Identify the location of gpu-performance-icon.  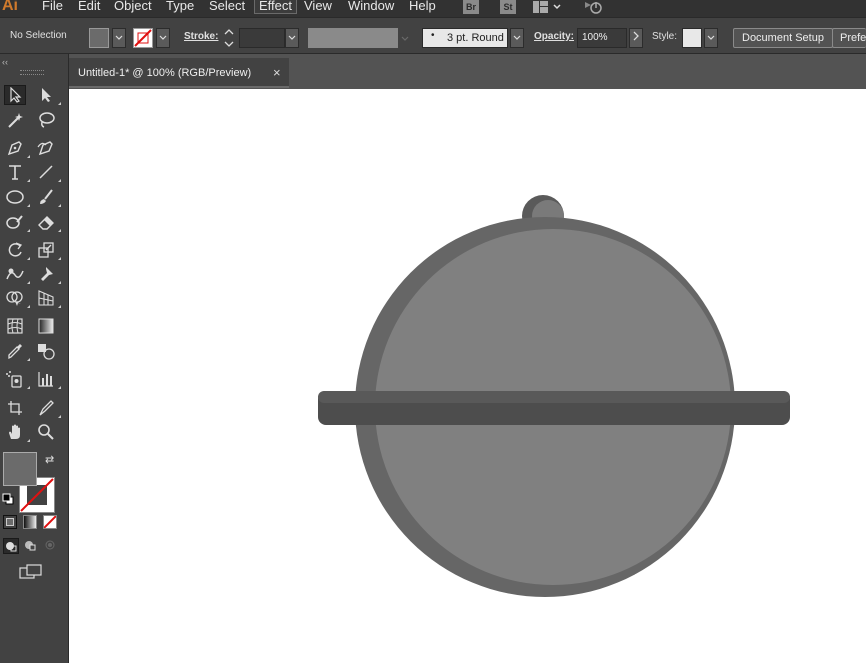
(593, 8).